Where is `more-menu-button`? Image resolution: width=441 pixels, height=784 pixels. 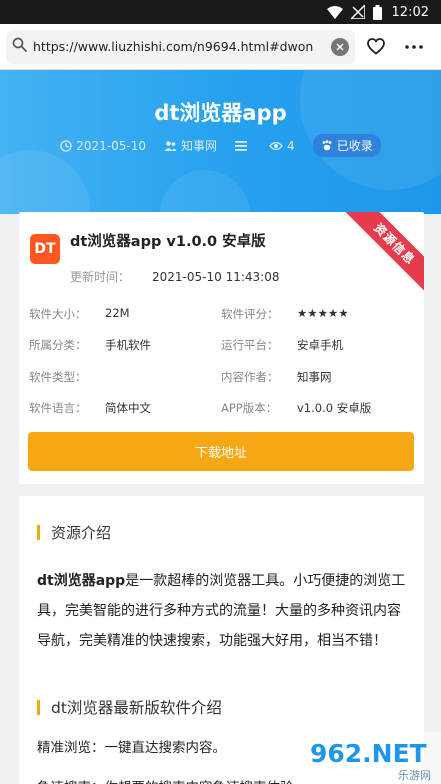 more-menu-button is located at coordinates (414, 47).